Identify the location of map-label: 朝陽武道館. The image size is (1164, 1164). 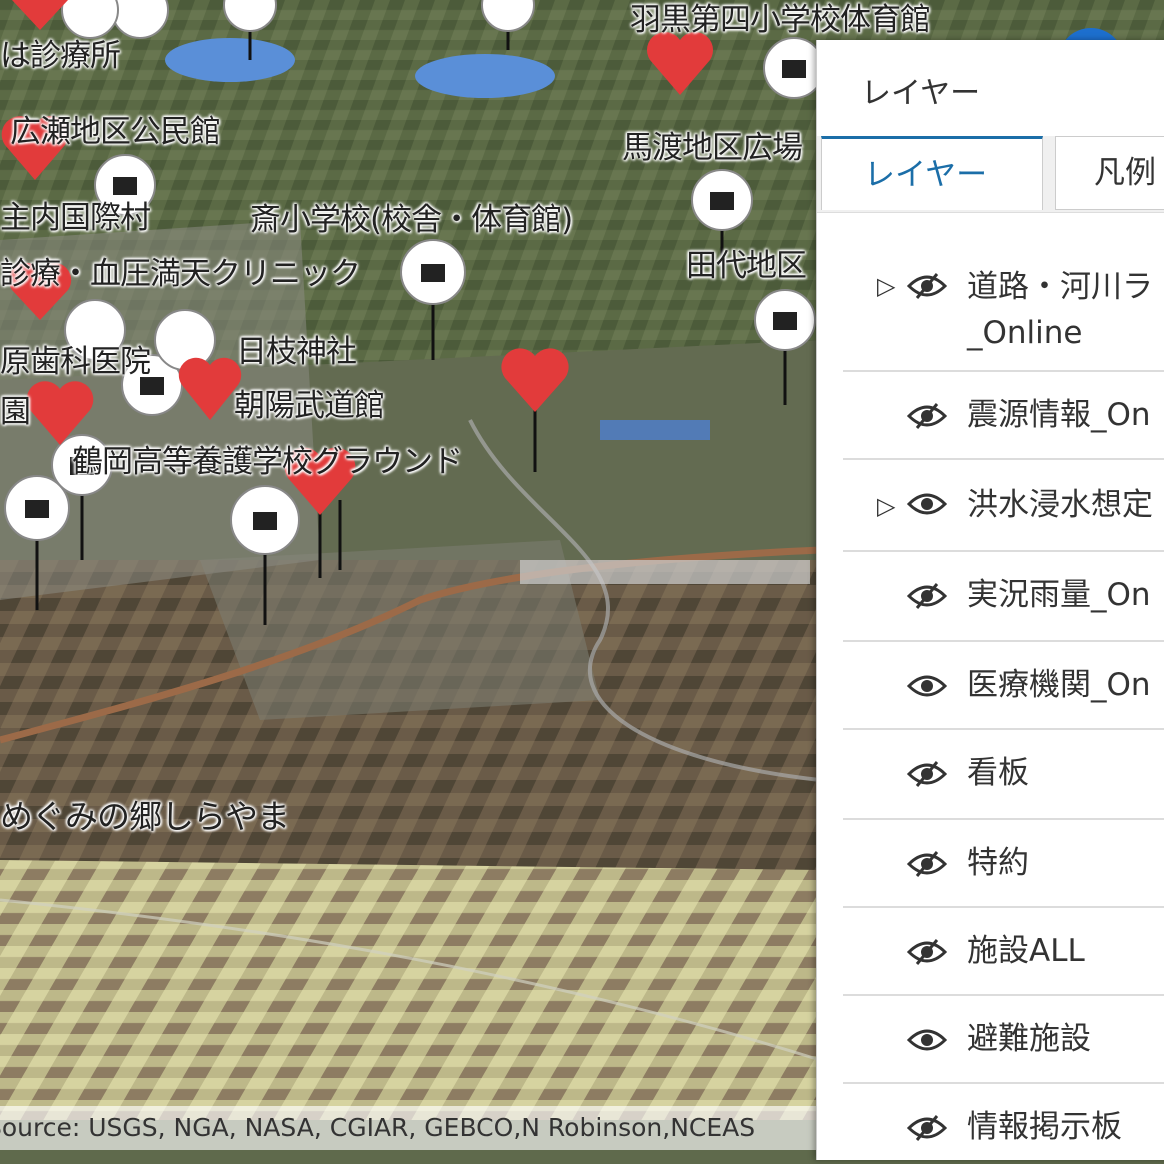
(309, 406).